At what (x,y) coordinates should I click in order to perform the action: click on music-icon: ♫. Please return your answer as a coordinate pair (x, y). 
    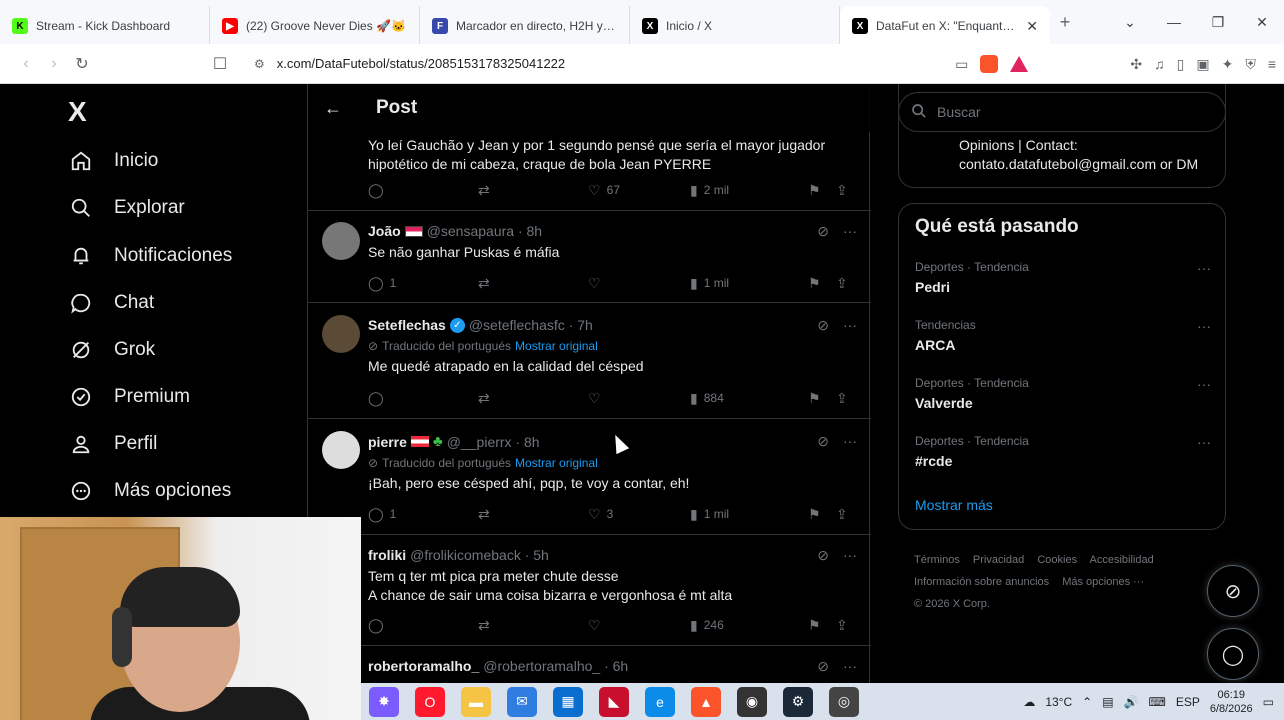
    Looking at the image, I should click on (1159, 64).